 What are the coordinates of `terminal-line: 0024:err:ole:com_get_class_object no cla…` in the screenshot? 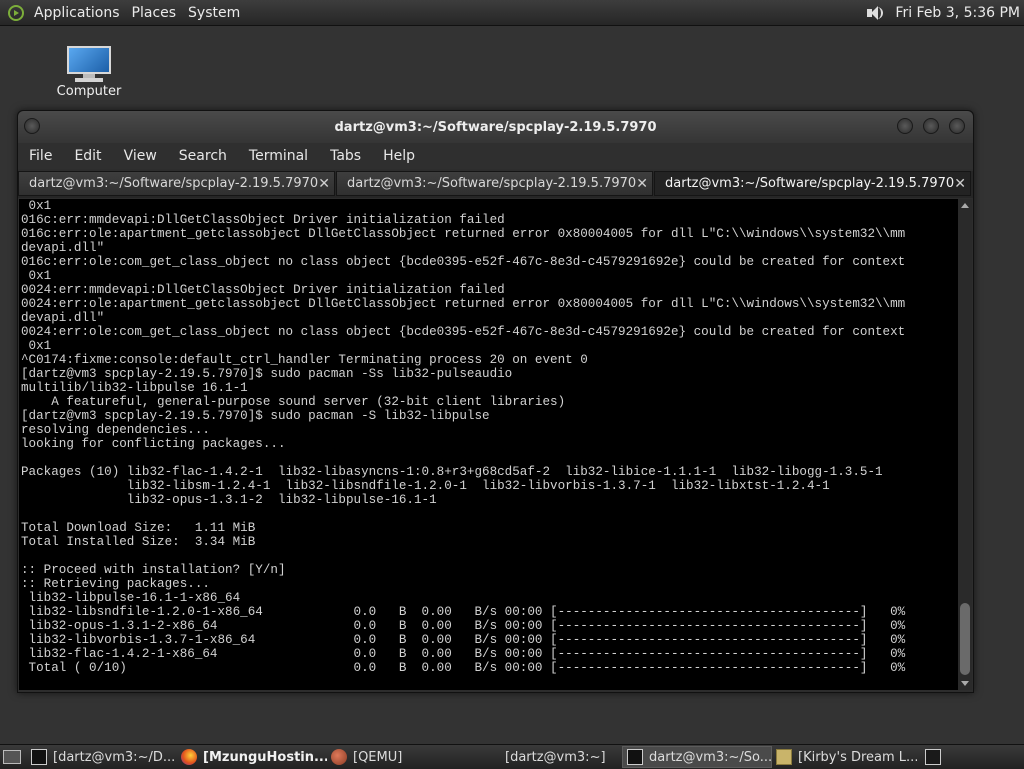 It's located at (463, 332).